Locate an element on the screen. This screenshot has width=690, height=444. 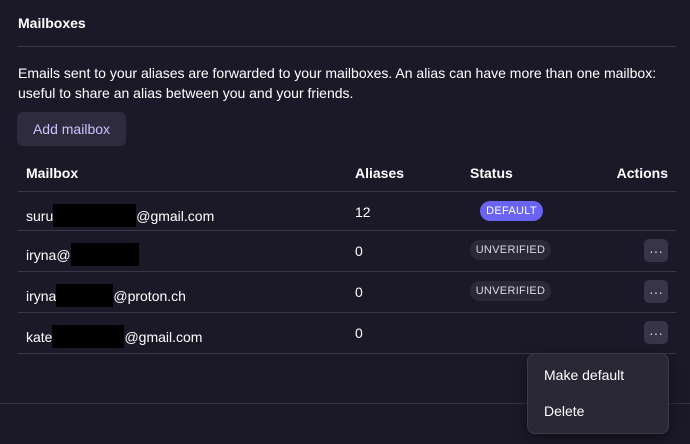
mailbox-address: suru @gmail.com is located at coordinates (120, 215).